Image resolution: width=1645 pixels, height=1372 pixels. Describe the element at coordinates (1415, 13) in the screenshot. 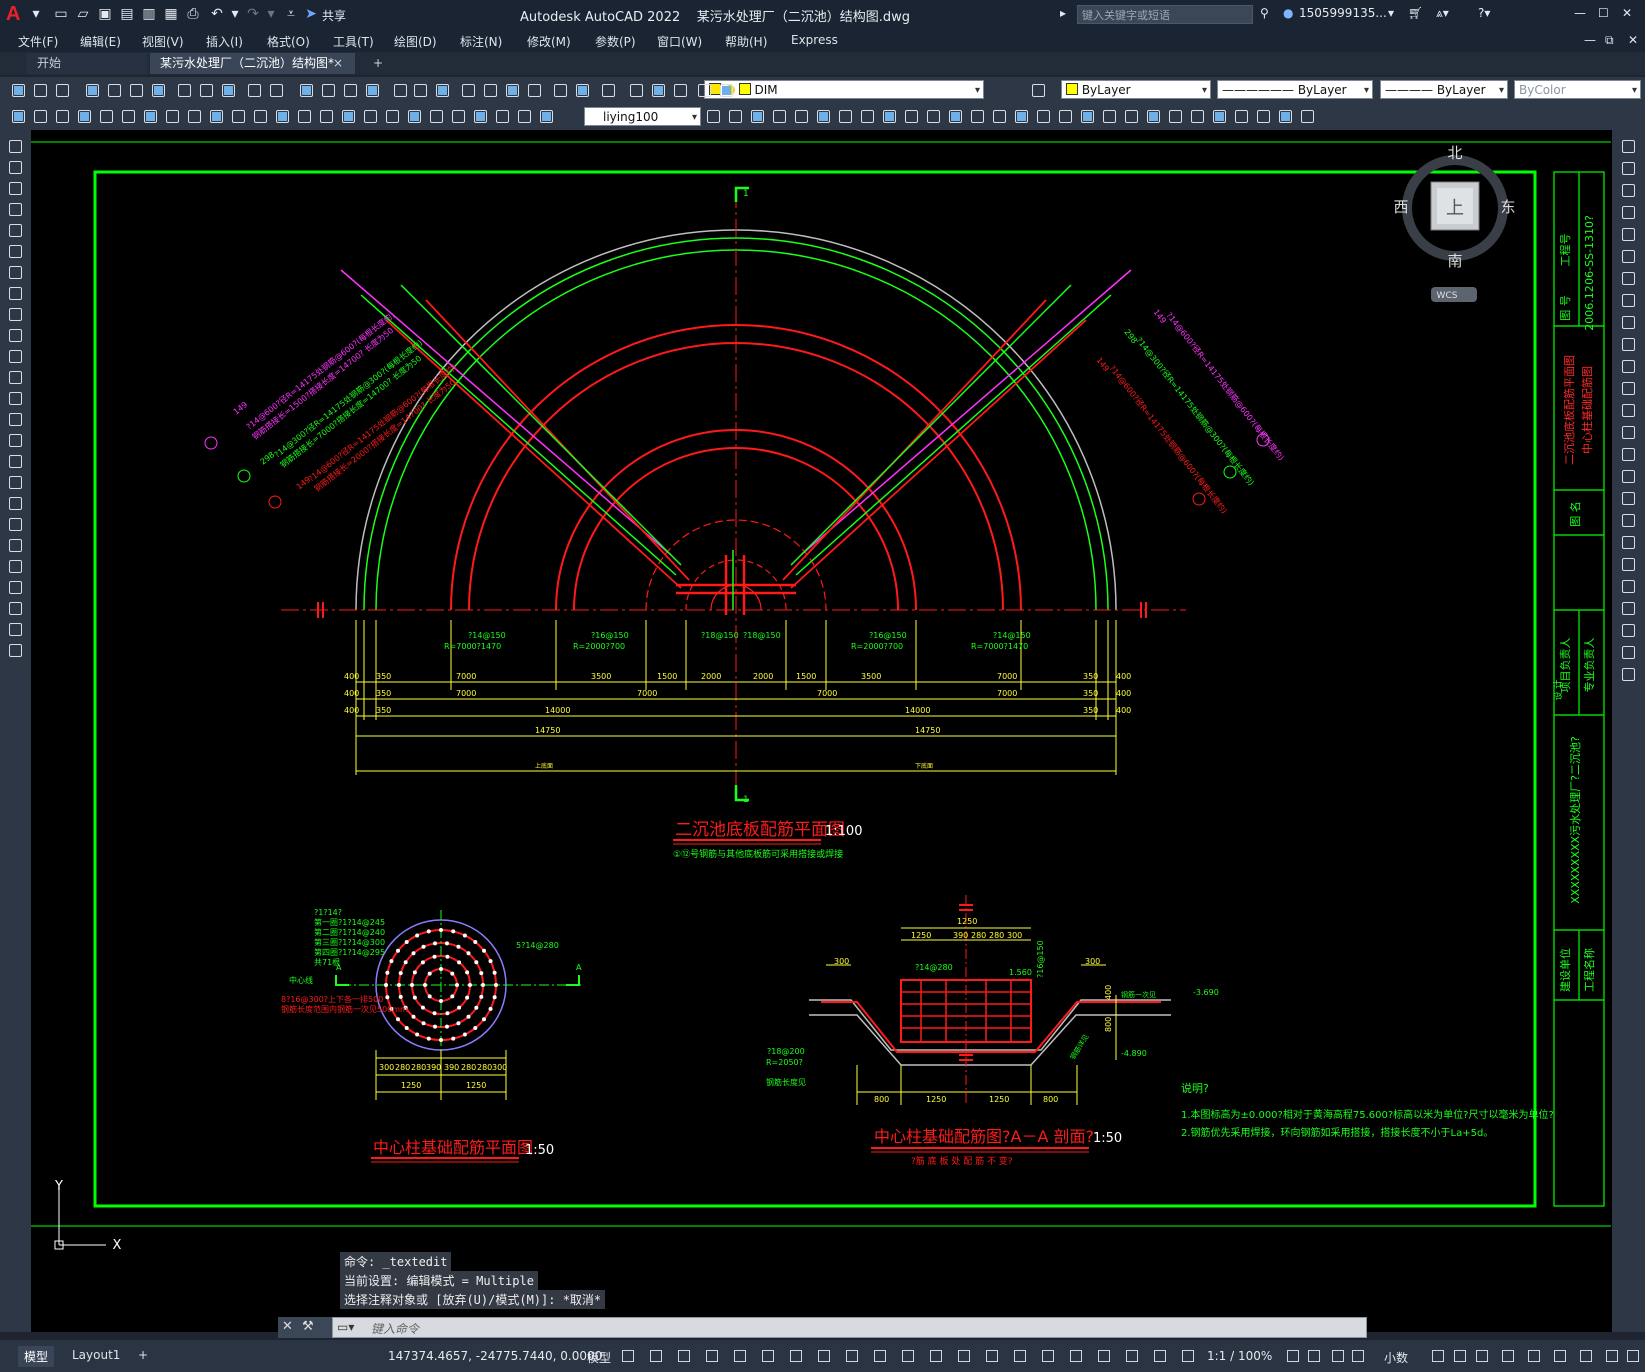

I see `store-icon: 🛒︎` at that location.